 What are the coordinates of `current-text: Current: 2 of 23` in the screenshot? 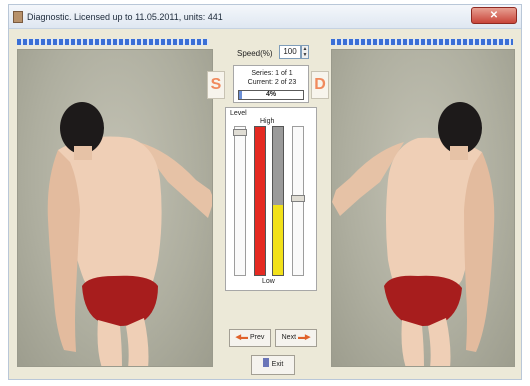 It's located at (272, 82).